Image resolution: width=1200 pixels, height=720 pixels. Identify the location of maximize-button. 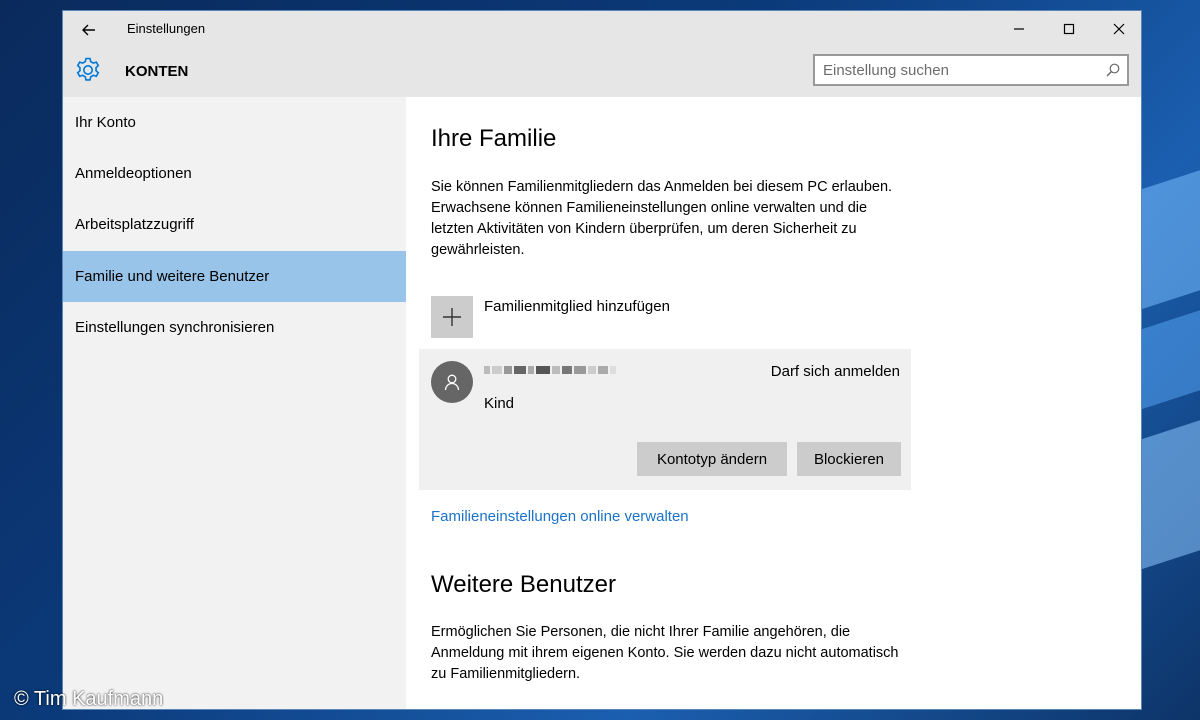
(1069, 29).